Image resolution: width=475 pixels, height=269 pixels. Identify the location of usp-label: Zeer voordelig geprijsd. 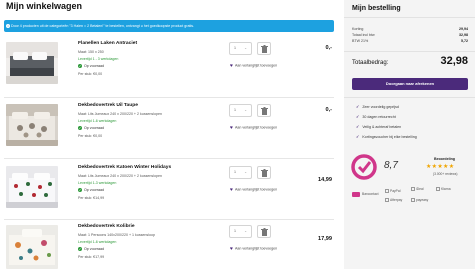
(380, 107).